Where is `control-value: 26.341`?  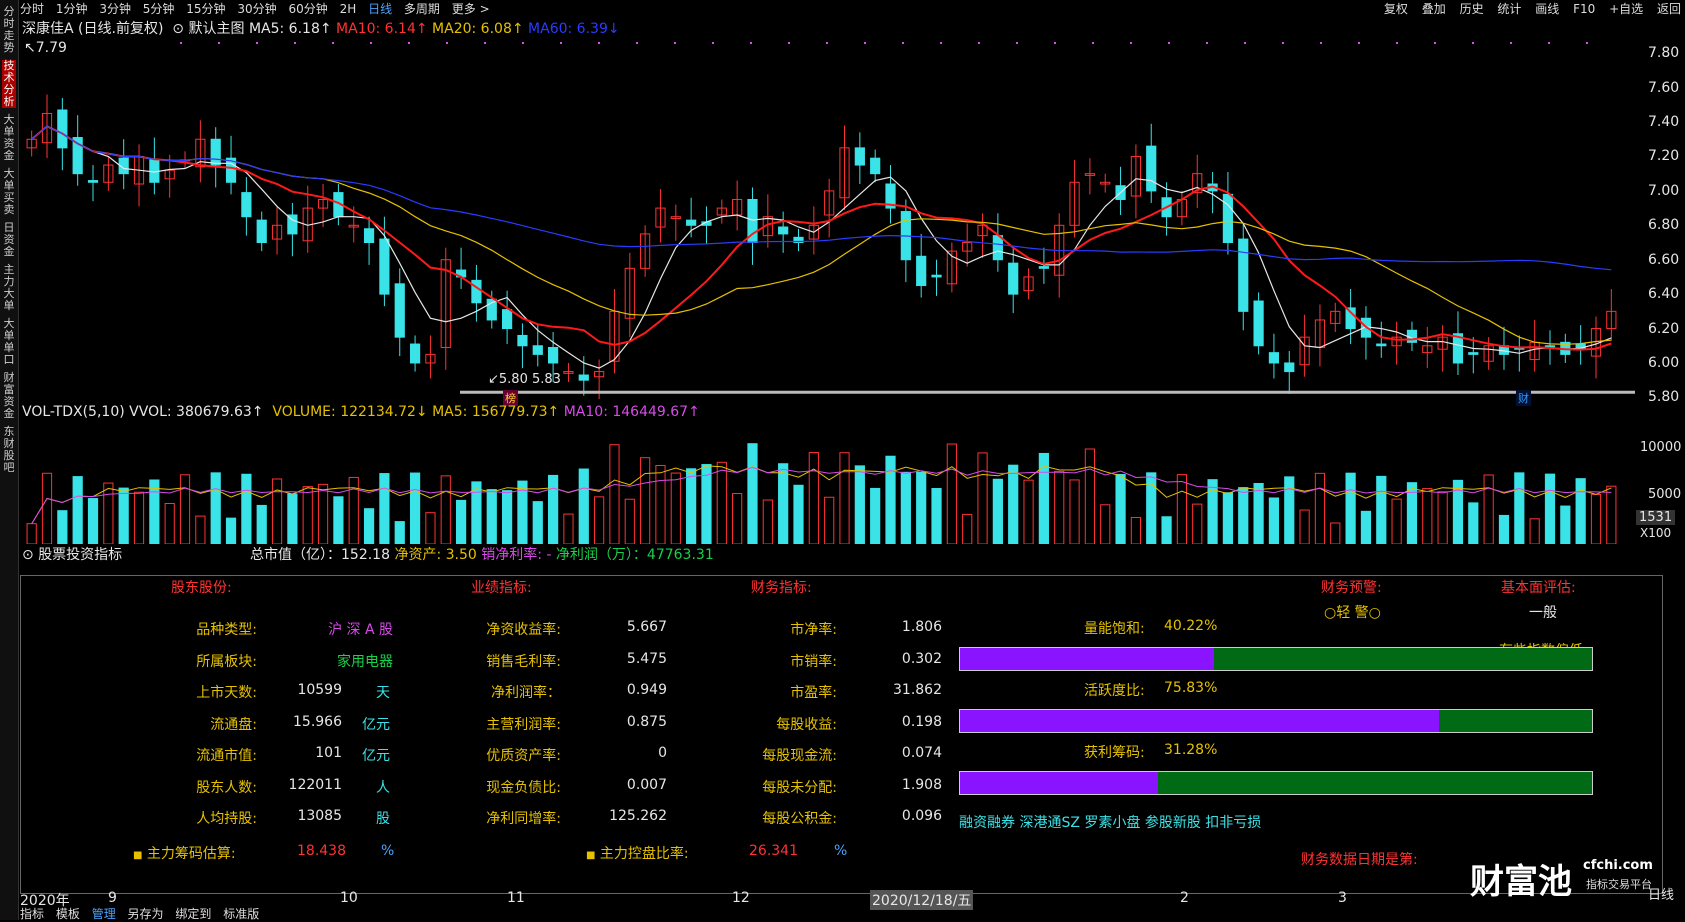 control-value: 26.341 is located at coordinates (773, 851).